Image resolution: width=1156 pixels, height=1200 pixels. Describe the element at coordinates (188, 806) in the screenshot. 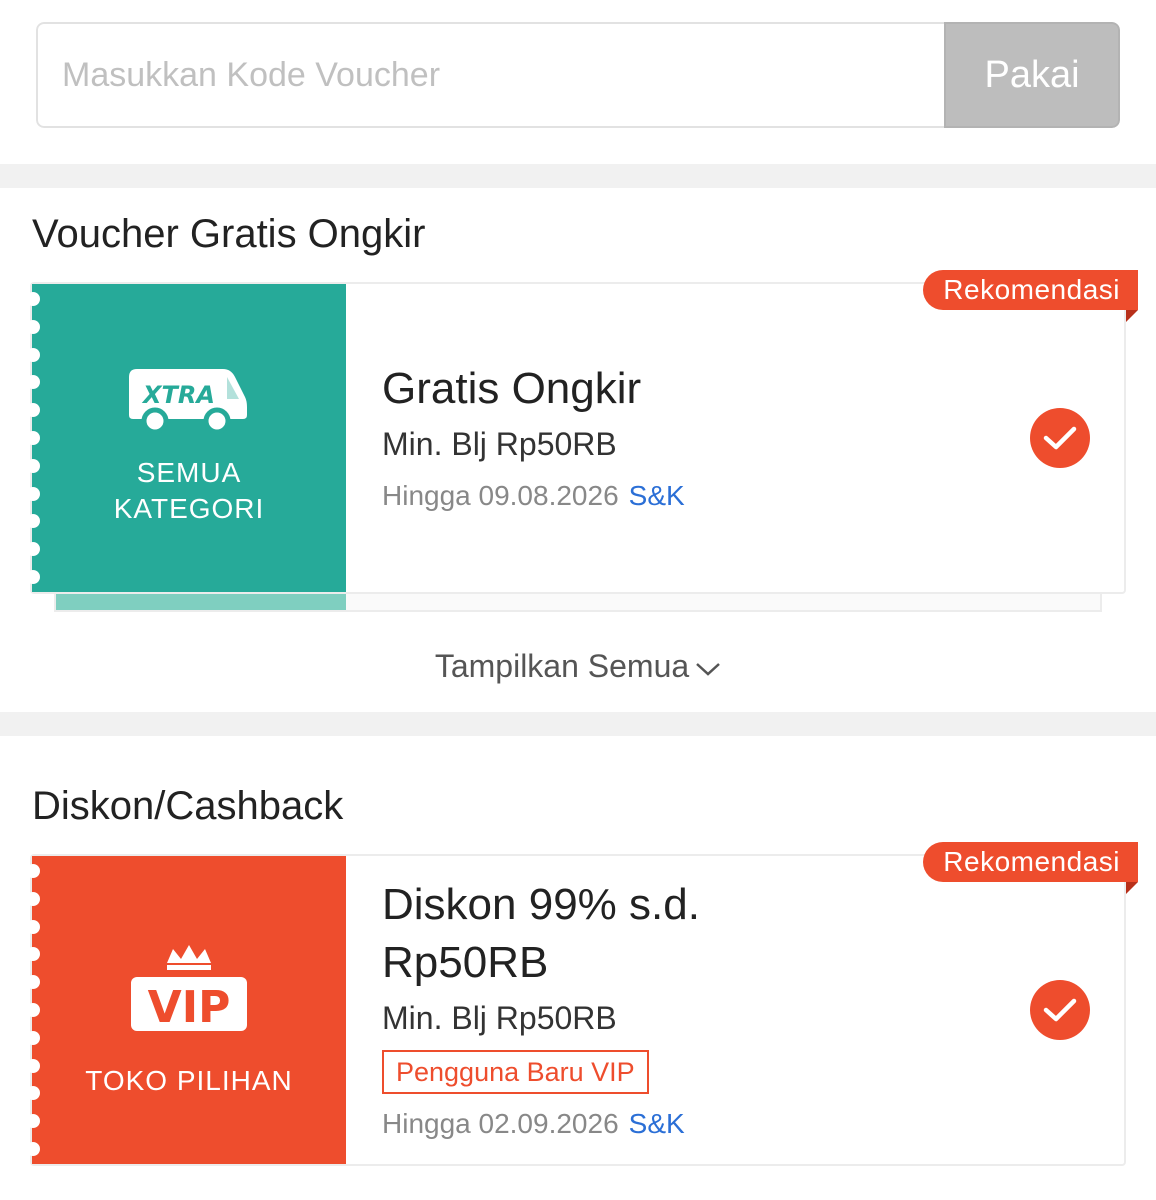

I see `section-title-discount: Diskon/Cashback` at that location.